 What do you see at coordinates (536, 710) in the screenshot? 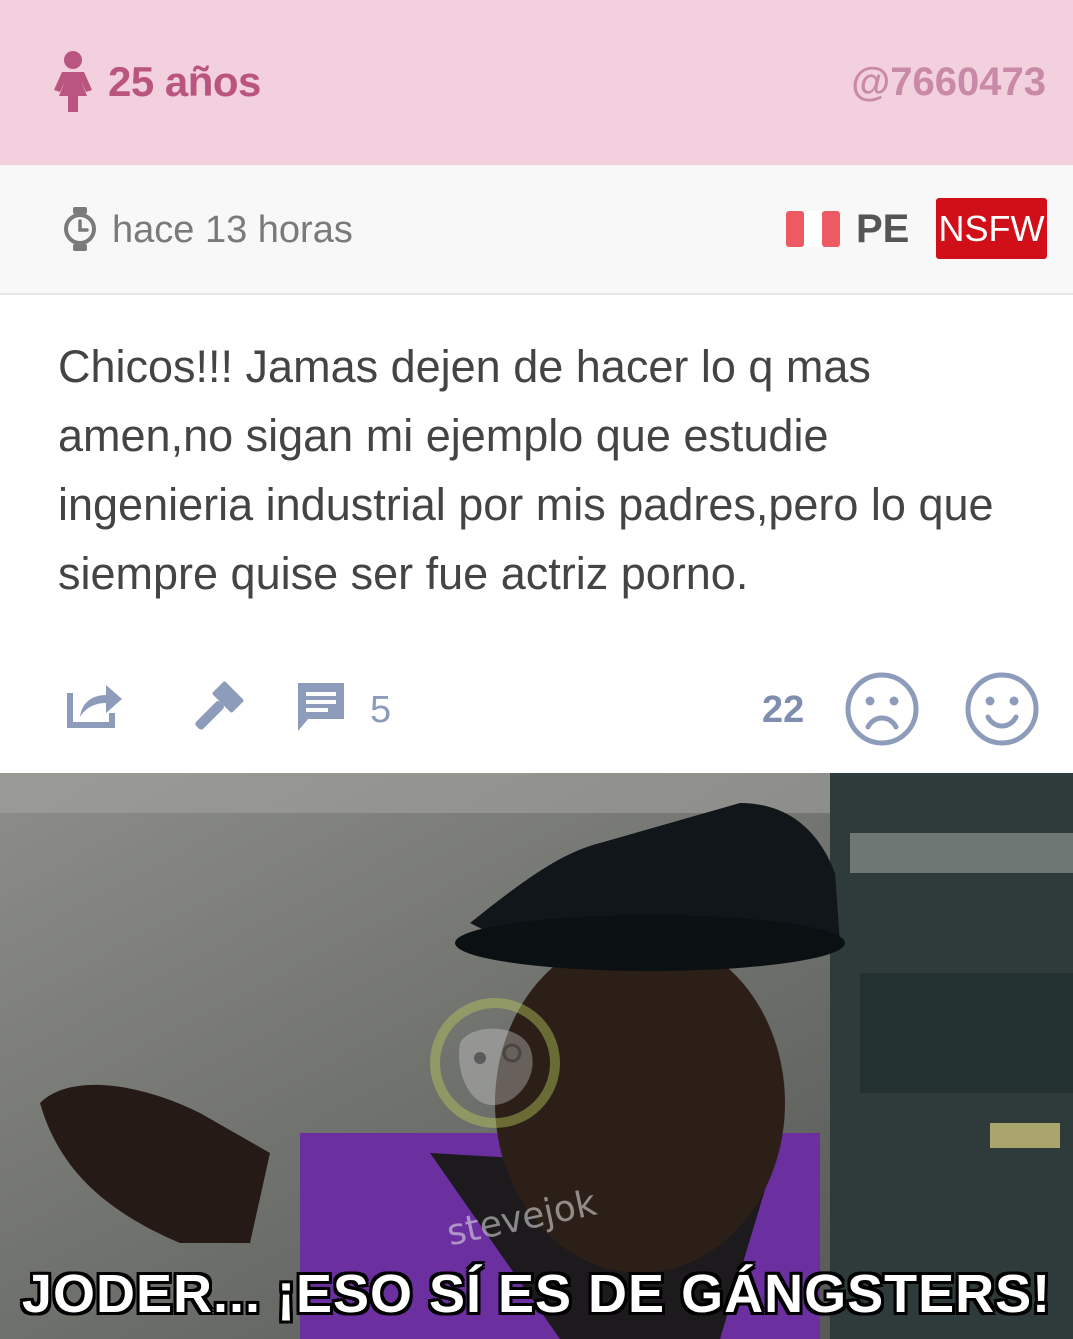
I see `action-bar: 5 22` at bounding box center [536, 710].